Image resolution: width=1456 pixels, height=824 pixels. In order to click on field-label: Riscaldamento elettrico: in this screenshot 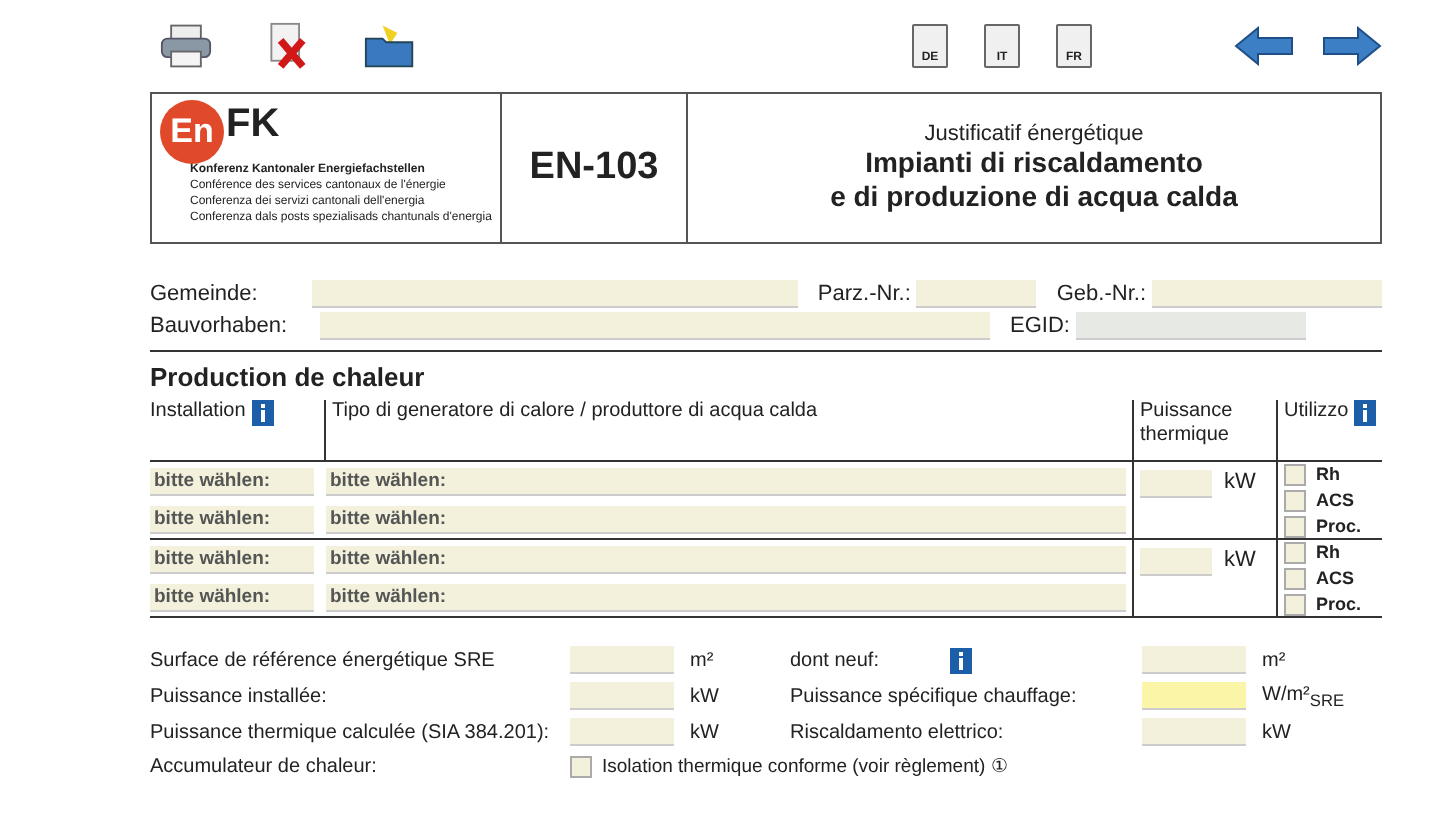, I will do `click(897, 732)`.